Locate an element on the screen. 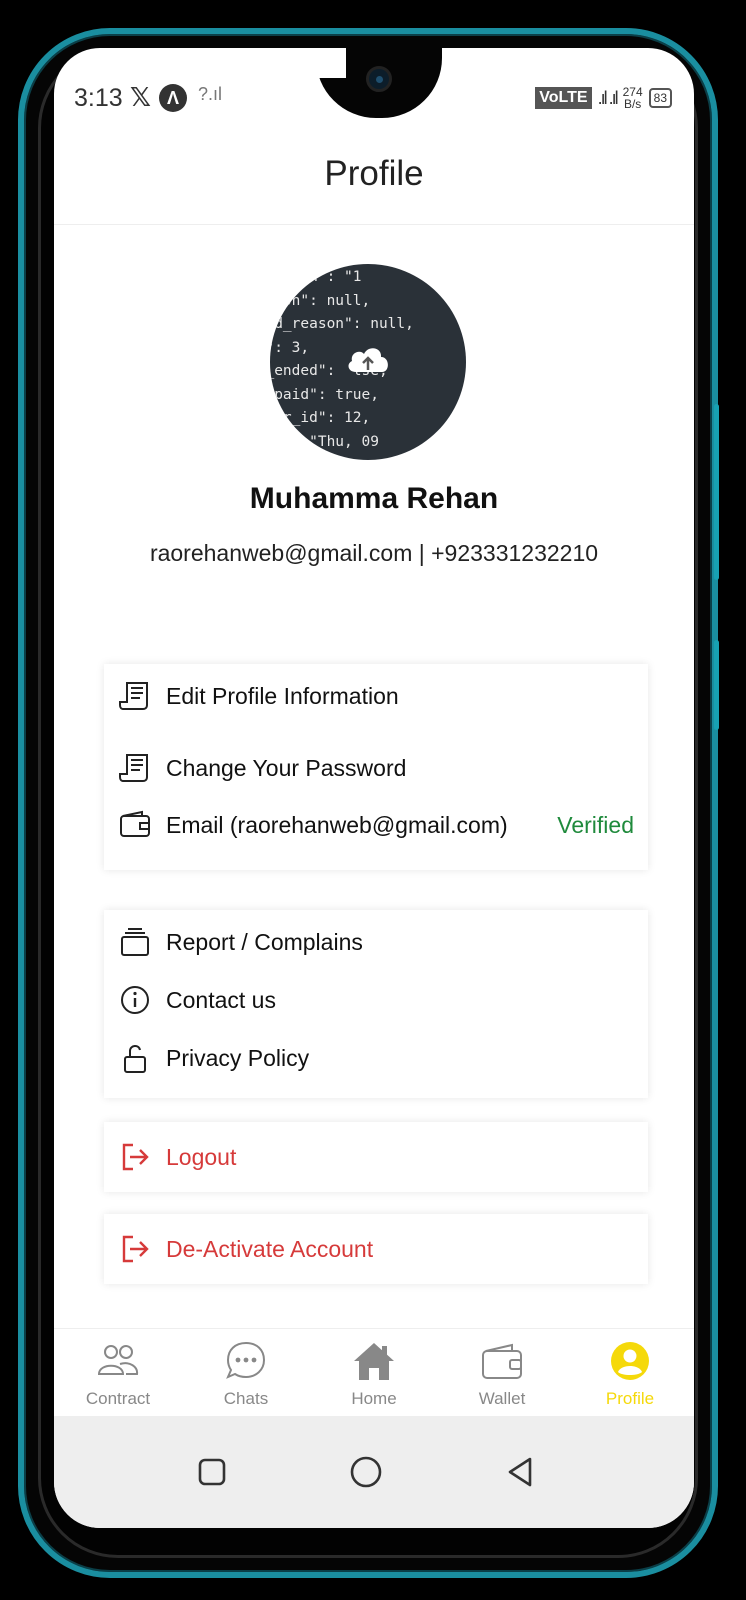 The height and width of the screenshot is (1600, 746). logout-card: Logout is located at coordinates (376, 1157).